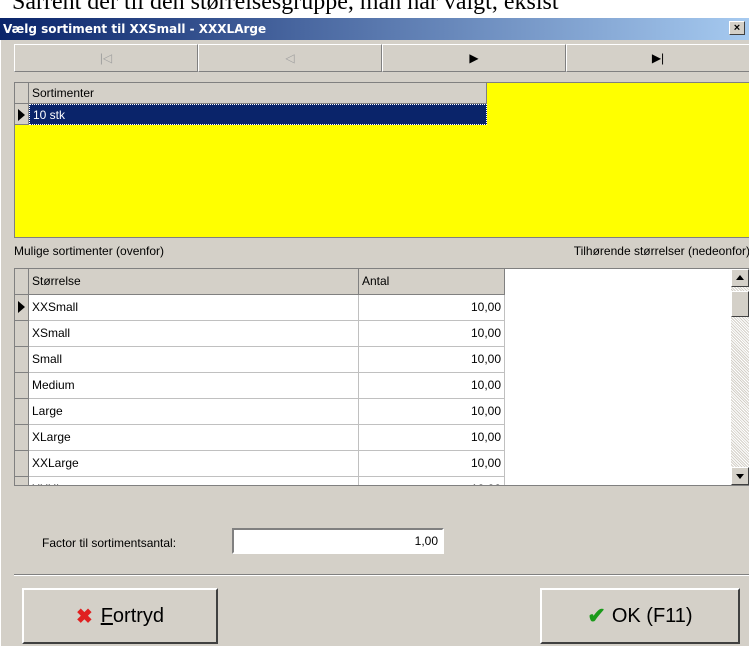 This screenshot has height=646, width=749. What do you see at coordinates (106, 58) in the screenshot?
I see `nav-first-button: |◁` at bounding box center [106, 58].